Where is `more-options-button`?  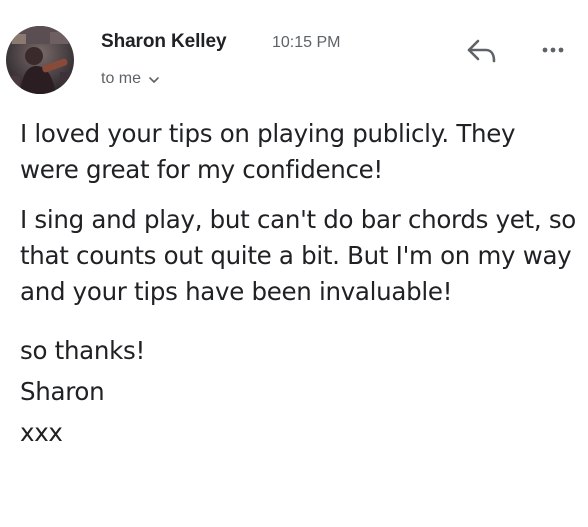
more-options-button is located at coordinates (553, 50).